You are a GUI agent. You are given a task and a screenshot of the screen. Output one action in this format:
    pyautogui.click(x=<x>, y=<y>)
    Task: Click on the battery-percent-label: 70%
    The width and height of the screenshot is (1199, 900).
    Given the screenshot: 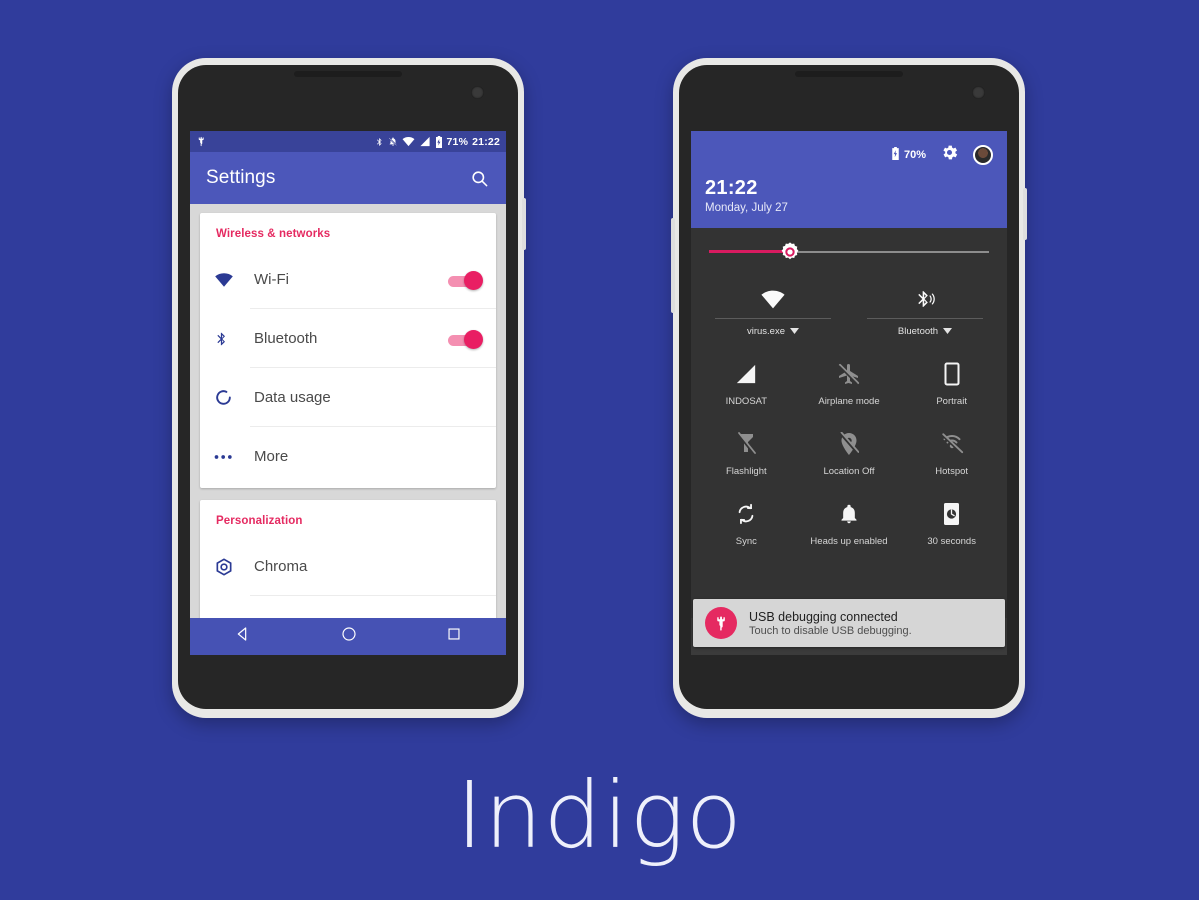 What is the action you would take?
    pyautogui.click(x=914, y=155)
    